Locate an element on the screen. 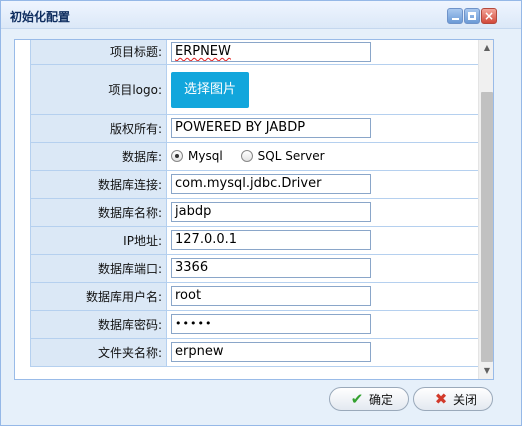 This screenshot has height=426, width=522. db-connection-input: com.mysql.jdbc.Driver is located at coordinates (271, 184).